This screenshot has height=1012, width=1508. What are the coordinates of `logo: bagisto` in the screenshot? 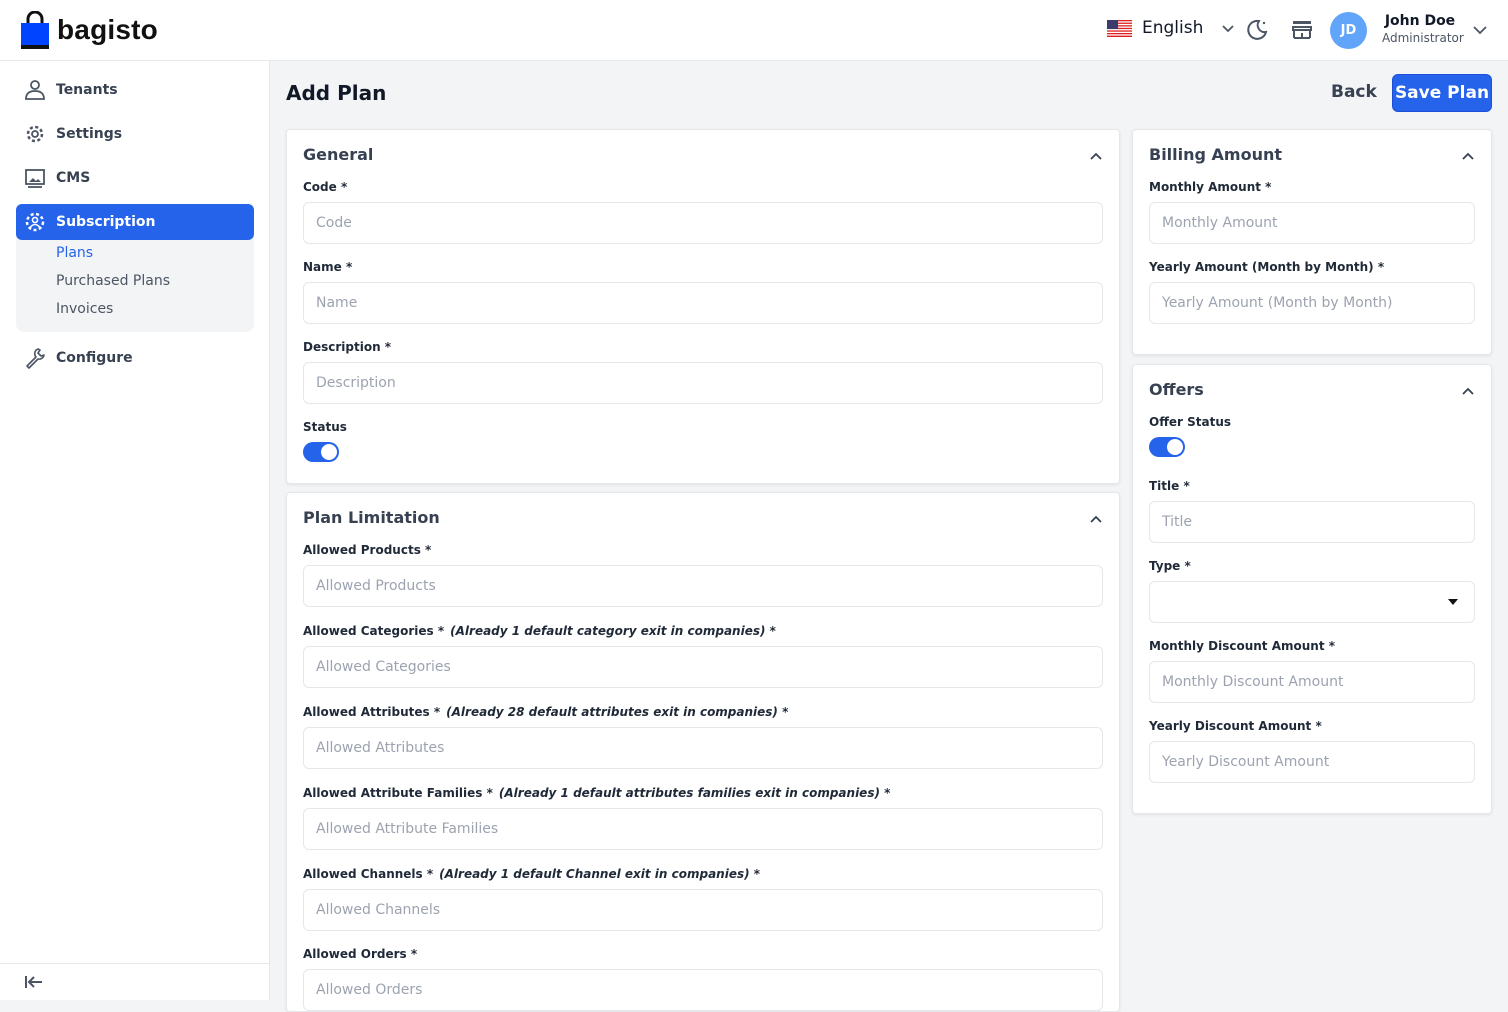 It's located at (89, 30).